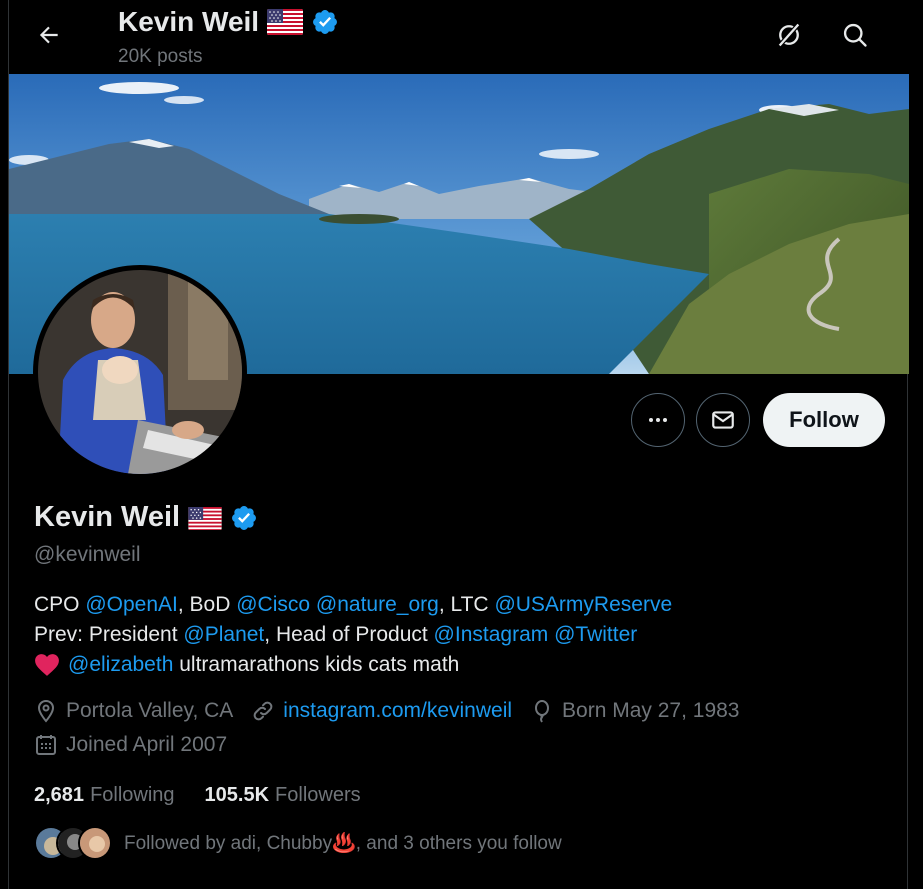 This screenshot has height=889, width=923. What do you see at coordinates (131, 604) in the screenshot?
I see `mention-link-openai: @OpenAI` at bounding box center [131, 604].